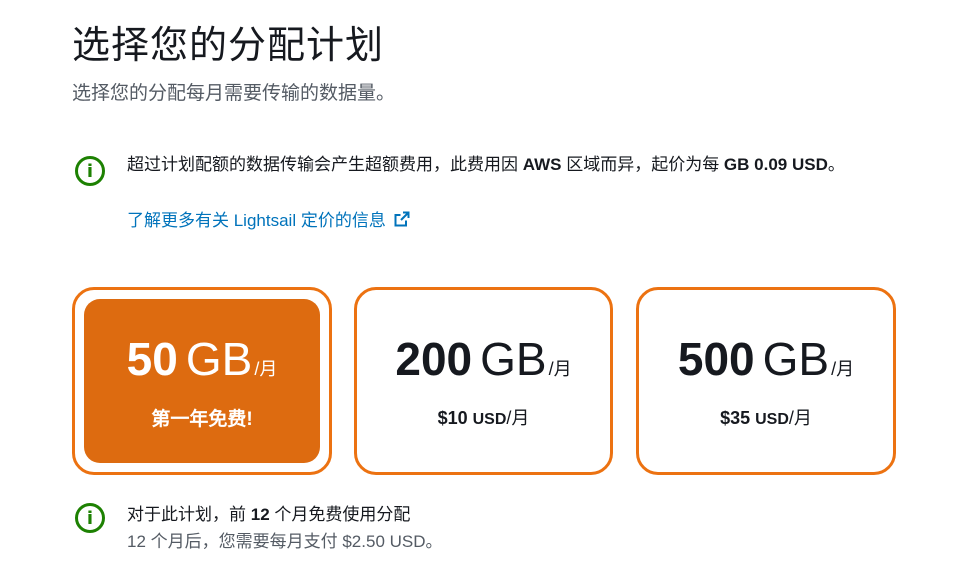 This screenshot has height=576, width=979. I want to click on plan-free-note: 第一年免费!, so click(202, 419).